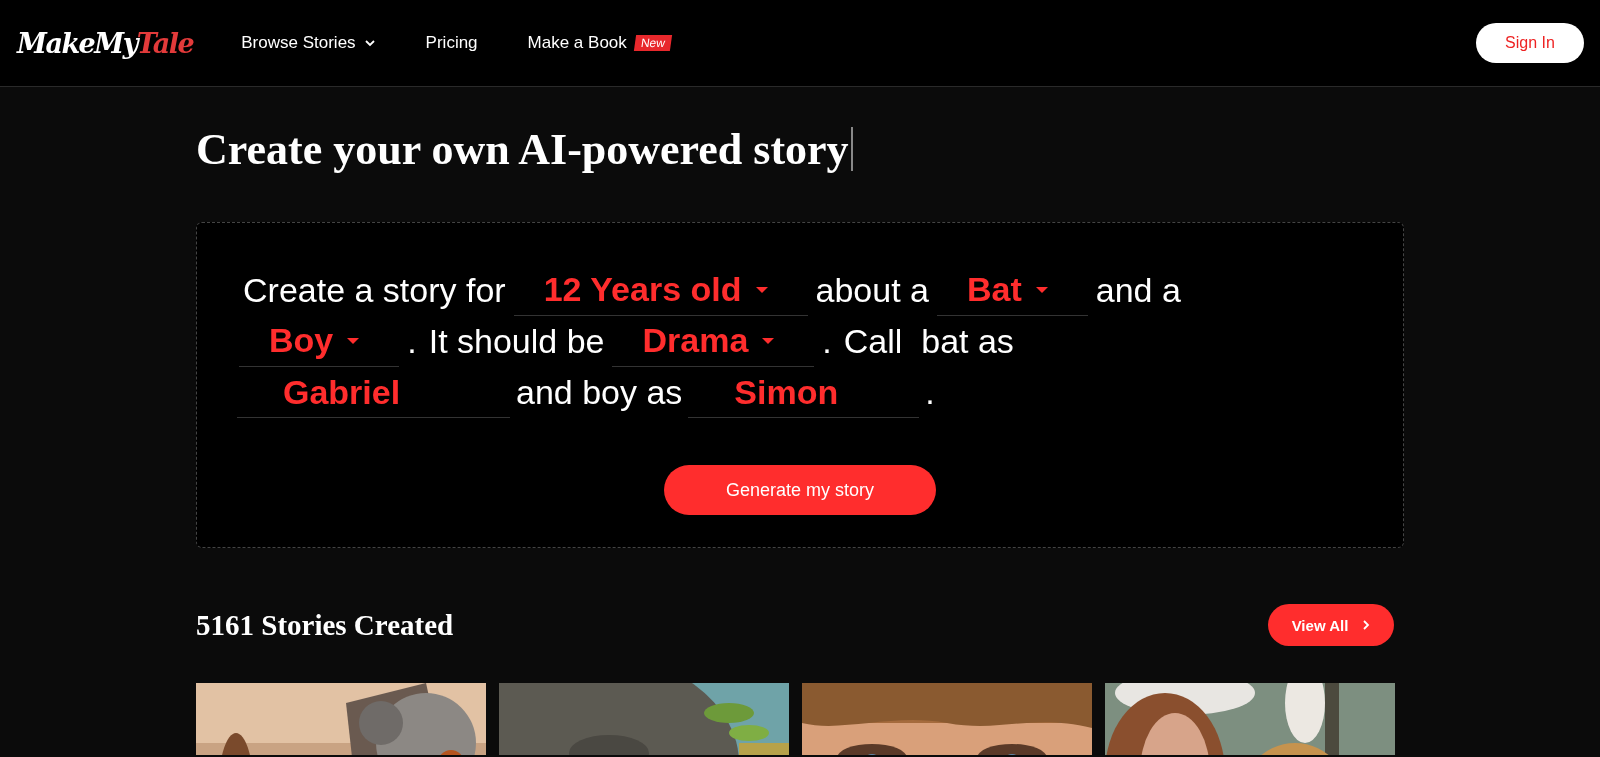 The height and width of the screenshot is (757, 1600). I want to click on nav-link: Make a Book, so click(577, 43).